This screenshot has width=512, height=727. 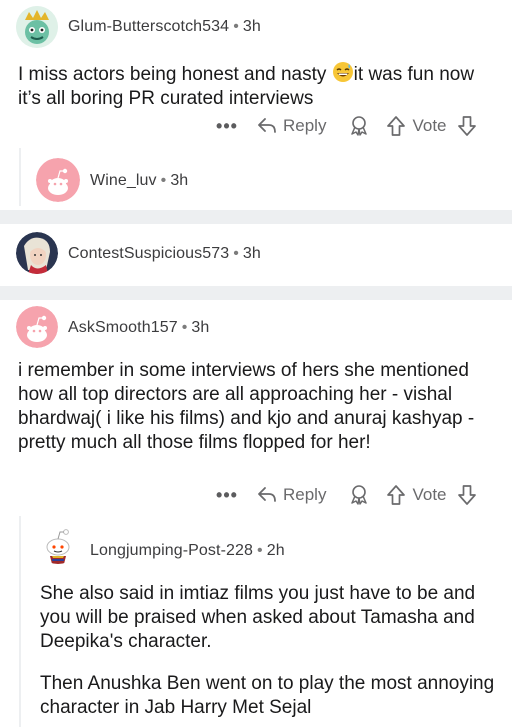 I want to click on comment-contest: ContestSuspicious573 • 3h, so click(x=256, y=255).